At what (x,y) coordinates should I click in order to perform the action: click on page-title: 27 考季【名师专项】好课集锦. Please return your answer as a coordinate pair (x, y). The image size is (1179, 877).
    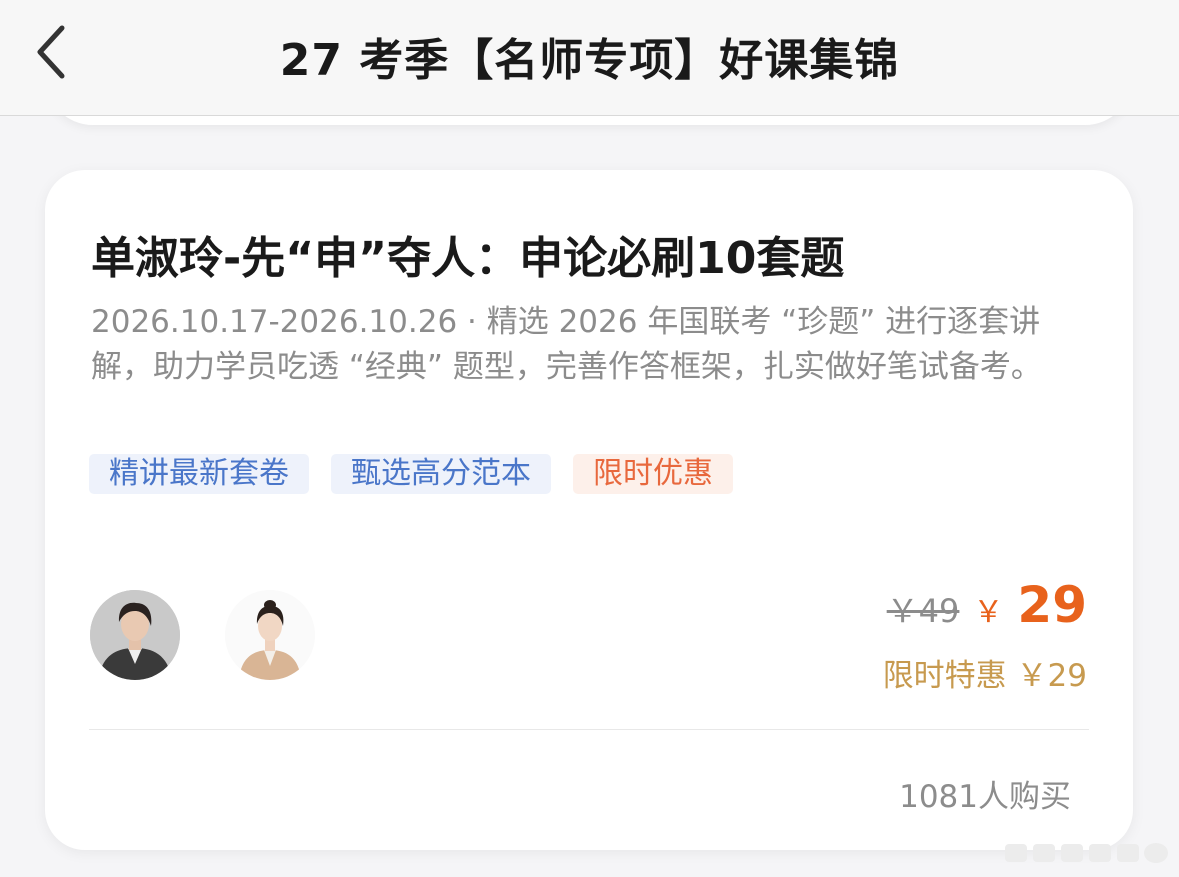
    Looking at the image, I should click on (589, 60).